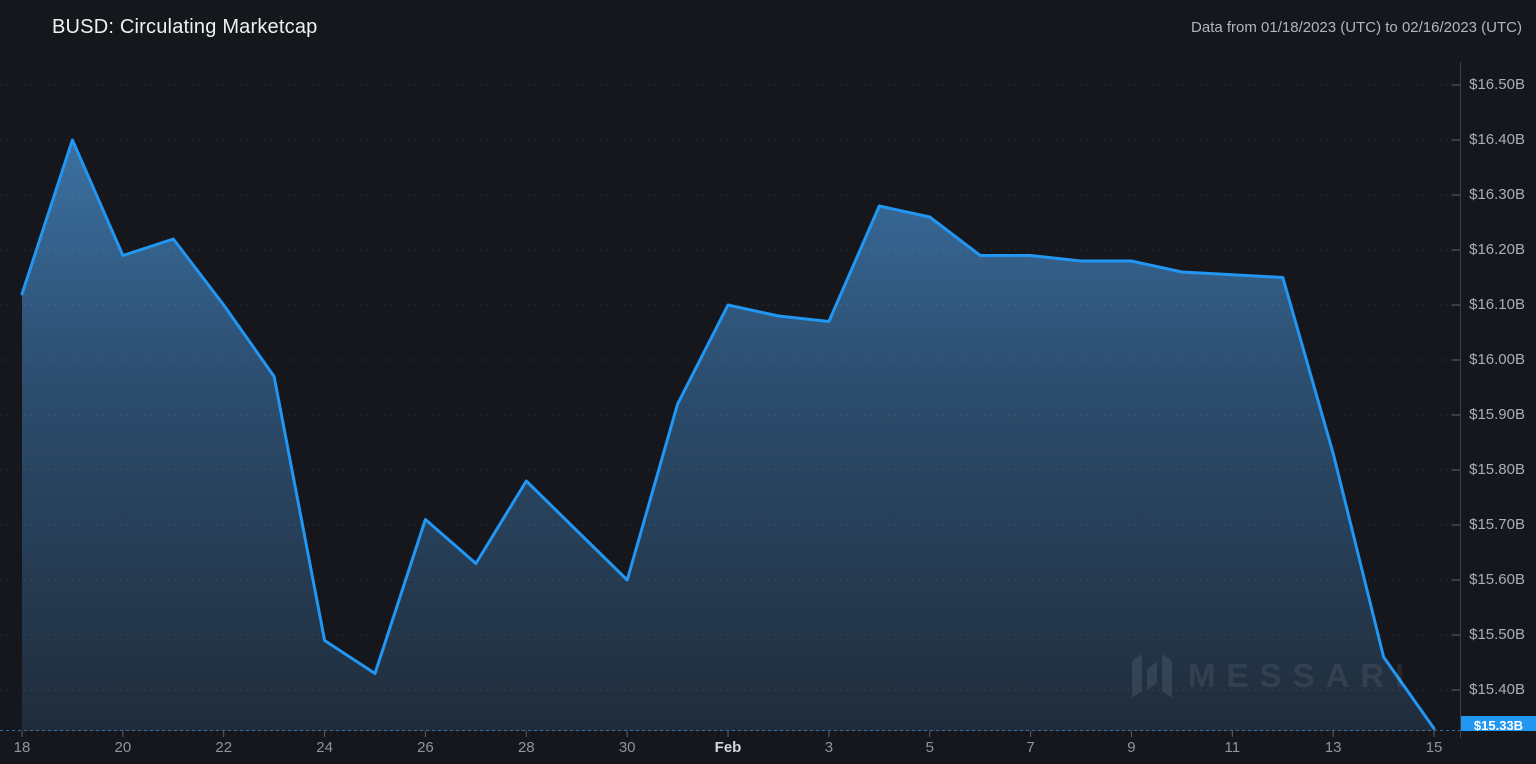 Image resolution: width=1536 pixels, height=764 pixels. What do you see at coordinates (1497, 634) in the screenshot?
I see `y-tick-label: $15.50B` at bounding box center [1497, 634].